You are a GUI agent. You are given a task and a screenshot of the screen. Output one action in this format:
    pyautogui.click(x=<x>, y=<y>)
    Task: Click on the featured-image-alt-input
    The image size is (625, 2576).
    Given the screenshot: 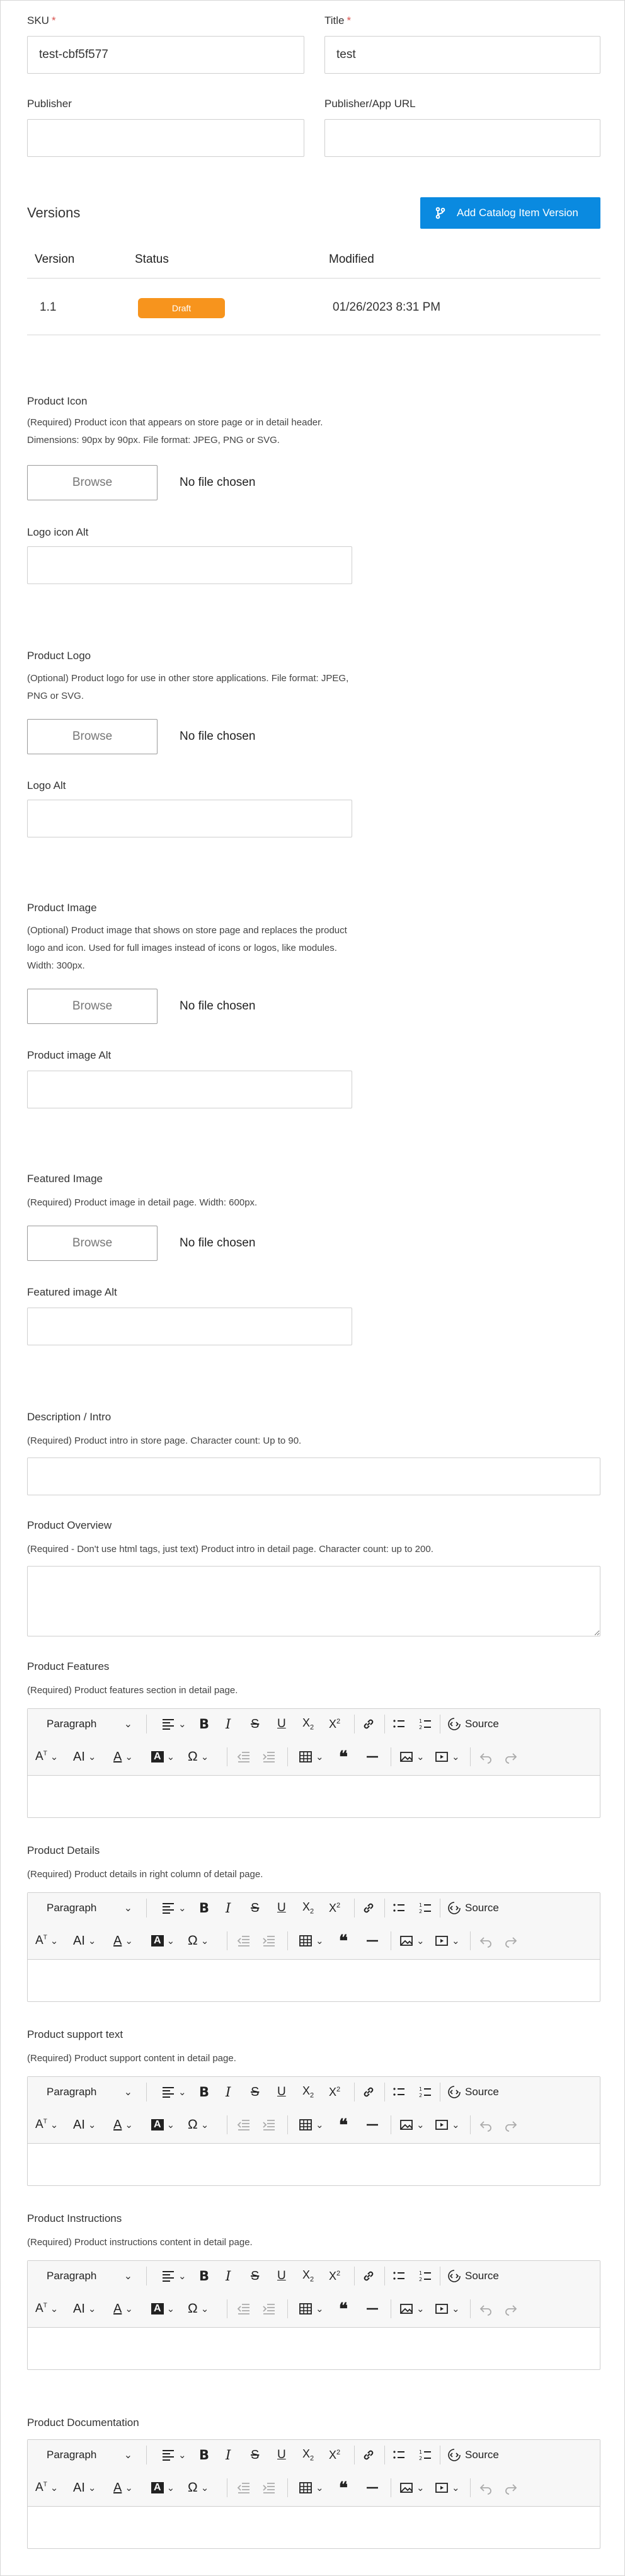 What is the action you would take?
    pyautogui.click(x=189, y=1326)
    